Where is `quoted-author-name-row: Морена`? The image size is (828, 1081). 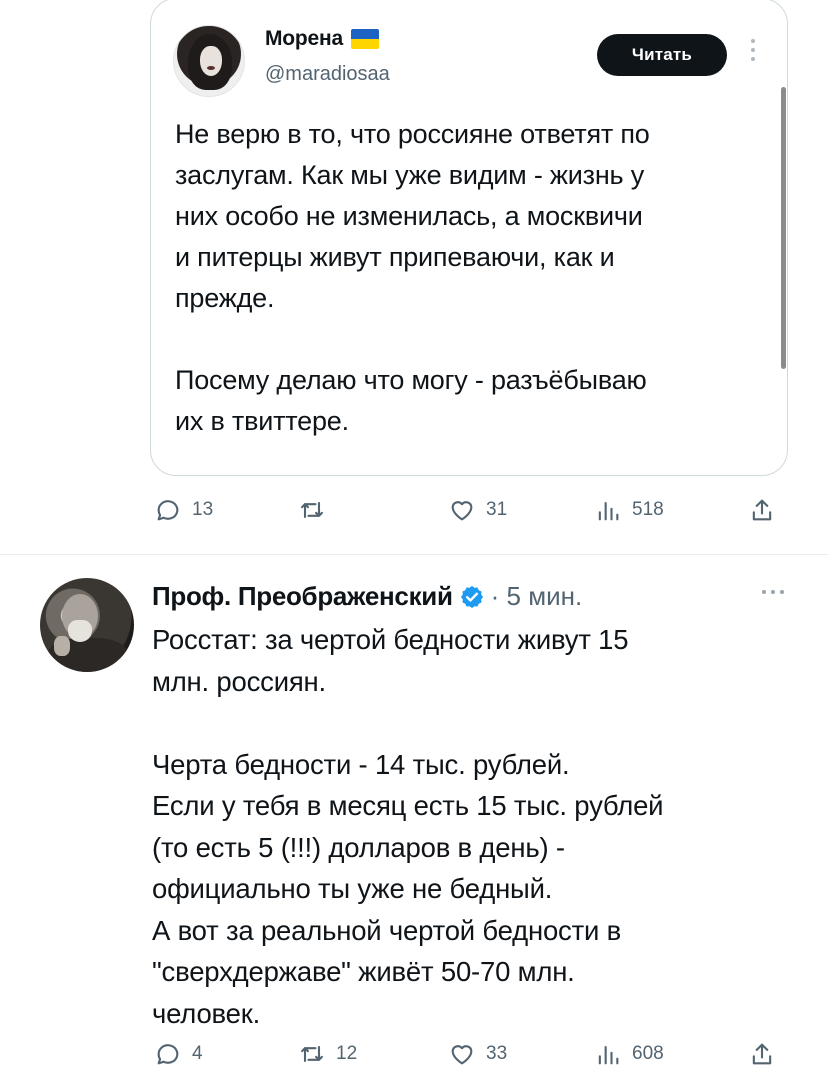 quoted-author-name-row: Морена is located at coordinates (322, 39).